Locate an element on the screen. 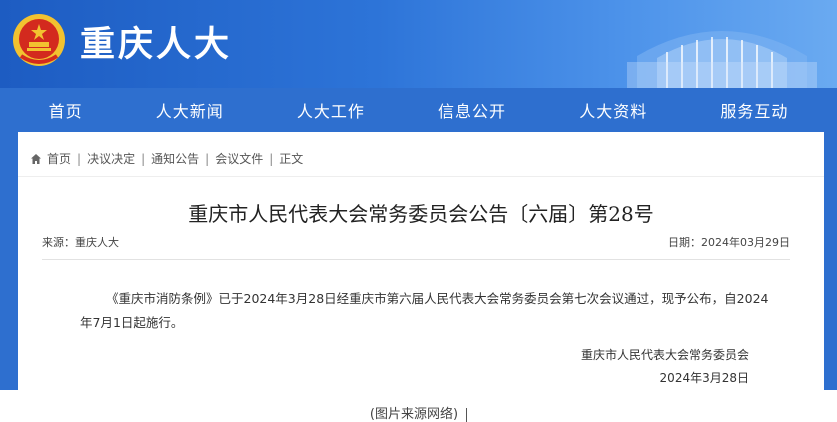 The height and width of the screenshot is (422, 837). article-date: 日期：2024年03月29日 is located at coordinates (729, 242).